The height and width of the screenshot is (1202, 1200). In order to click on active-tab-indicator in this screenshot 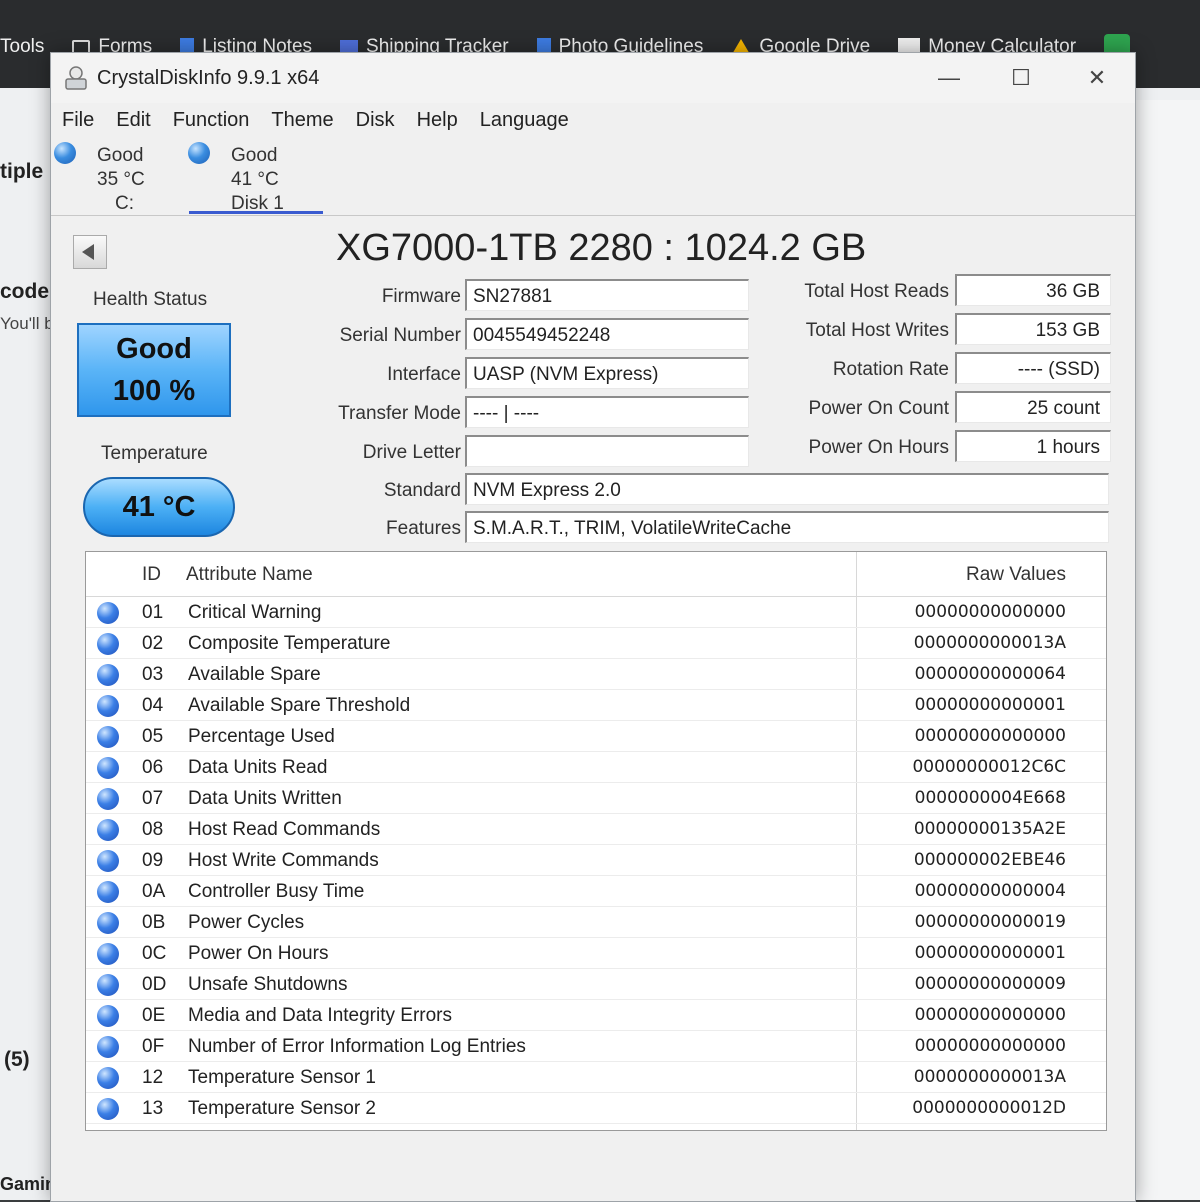, I will do `click(256, 212)`.